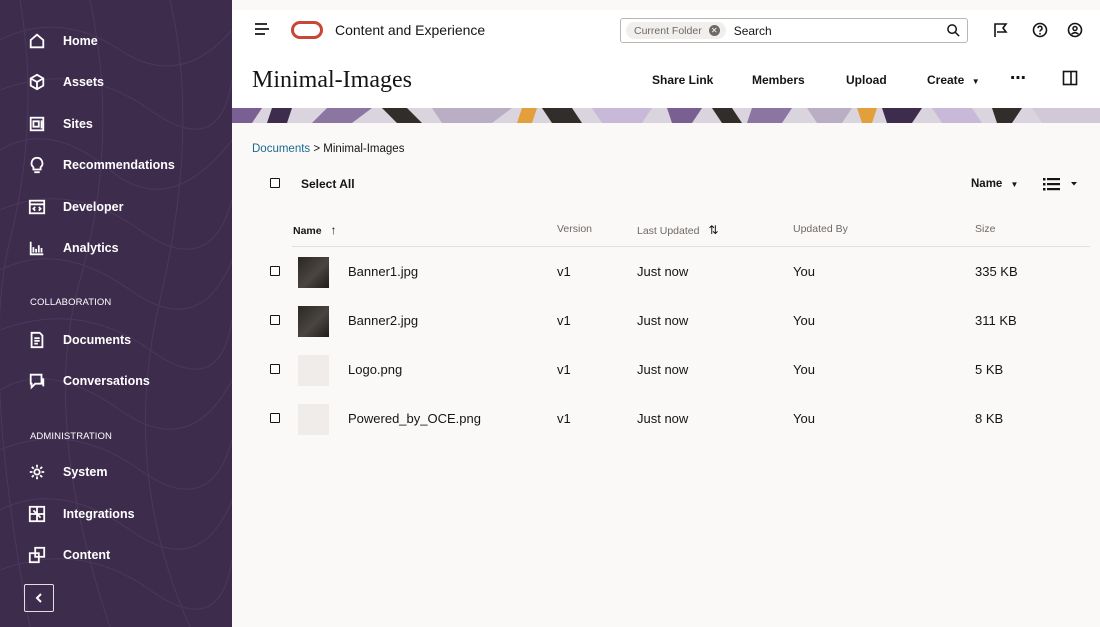 Image resolution: width=1100 pixels, height=627 pixels. Describe the element at coordinates (946, 80) in the screenshot. I see `create-label: Create` at that location.